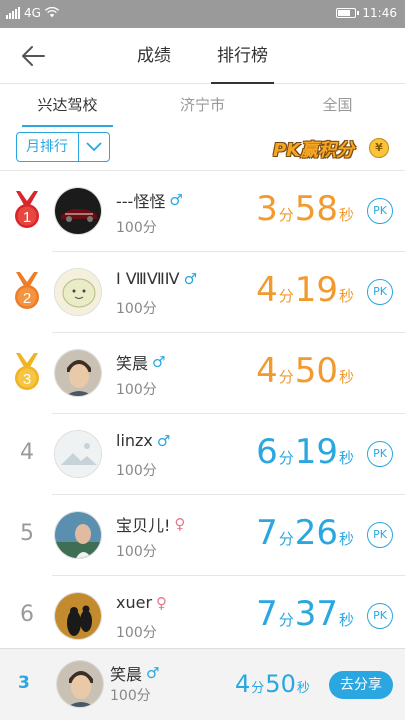 The height and width of the screenshot is (720, 405). I want to click on ranking-row: 3 笑晨 ♂ 100分 4 分 50 秒, so click(202, 373).